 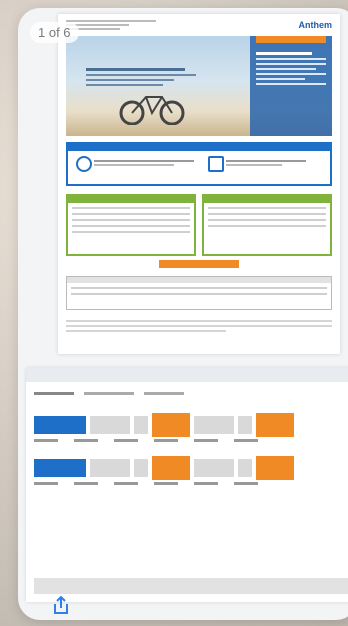 What do you see at coordinates (199, 326) in the screenshot?
I see `document-footer-text` at bounding box center [199, 326].